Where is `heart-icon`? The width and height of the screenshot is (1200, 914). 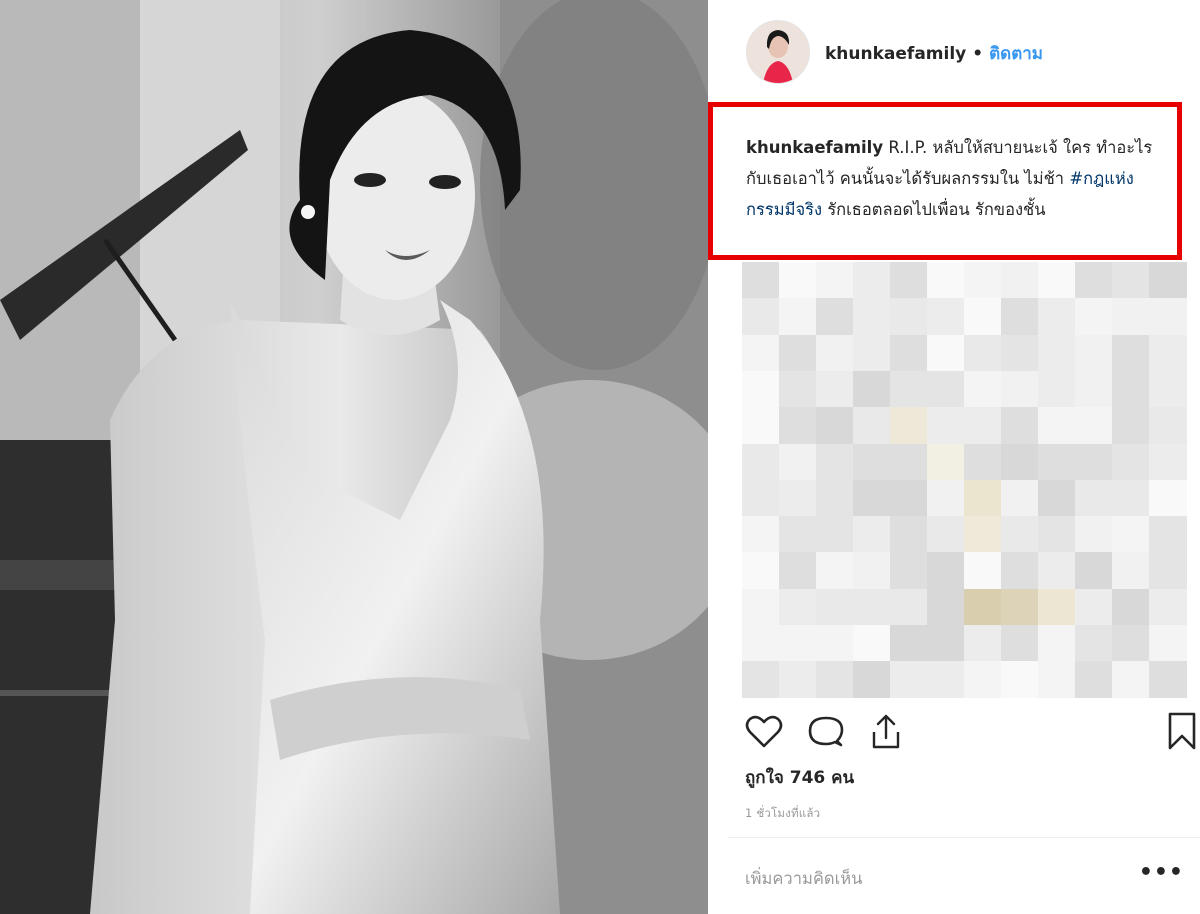
heart-icon is located at coordinates (764, 731).